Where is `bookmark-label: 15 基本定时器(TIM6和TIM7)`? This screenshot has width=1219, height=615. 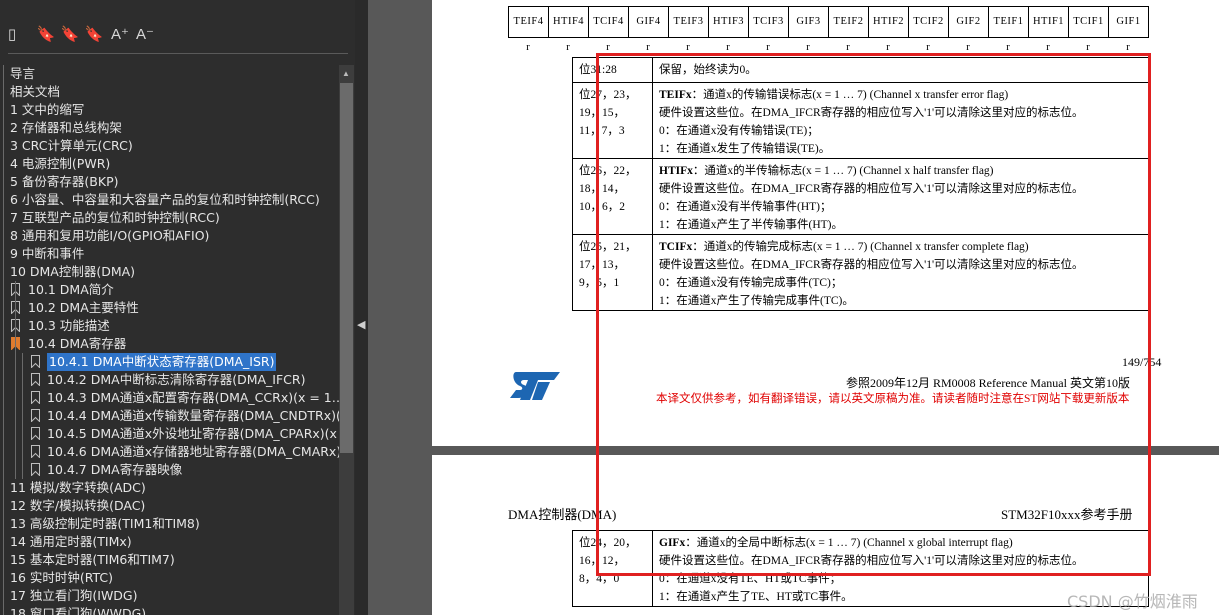 bookmark-label: 15 基本定时器(TIM6和TIM7) is located at coordinates (92, 559).